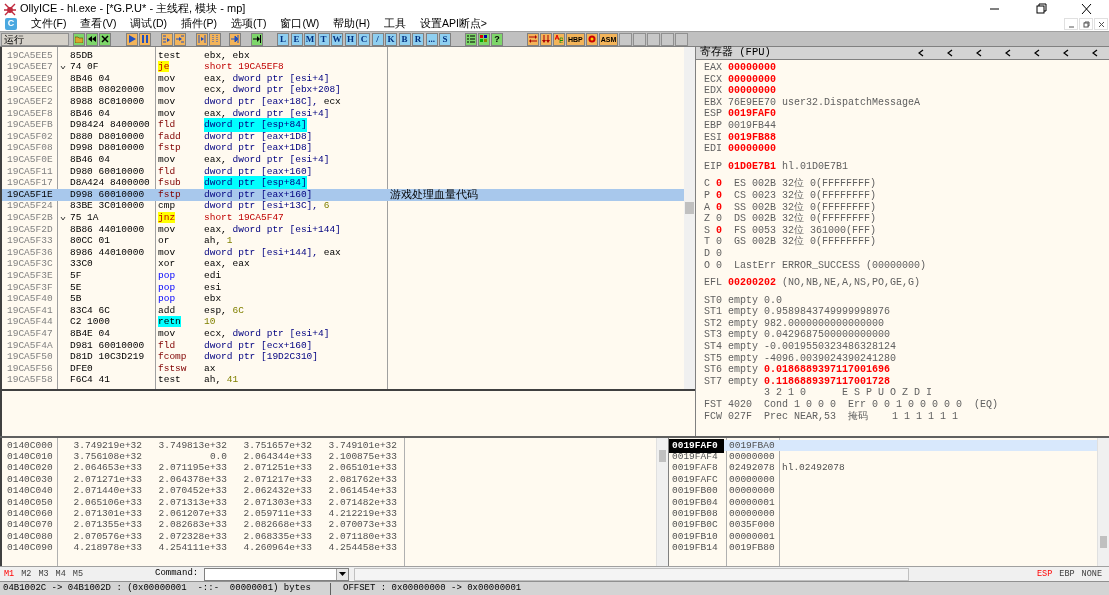  Describe the element at coordinates (471, 39) in the screenshot. I see `list-button` at that location.